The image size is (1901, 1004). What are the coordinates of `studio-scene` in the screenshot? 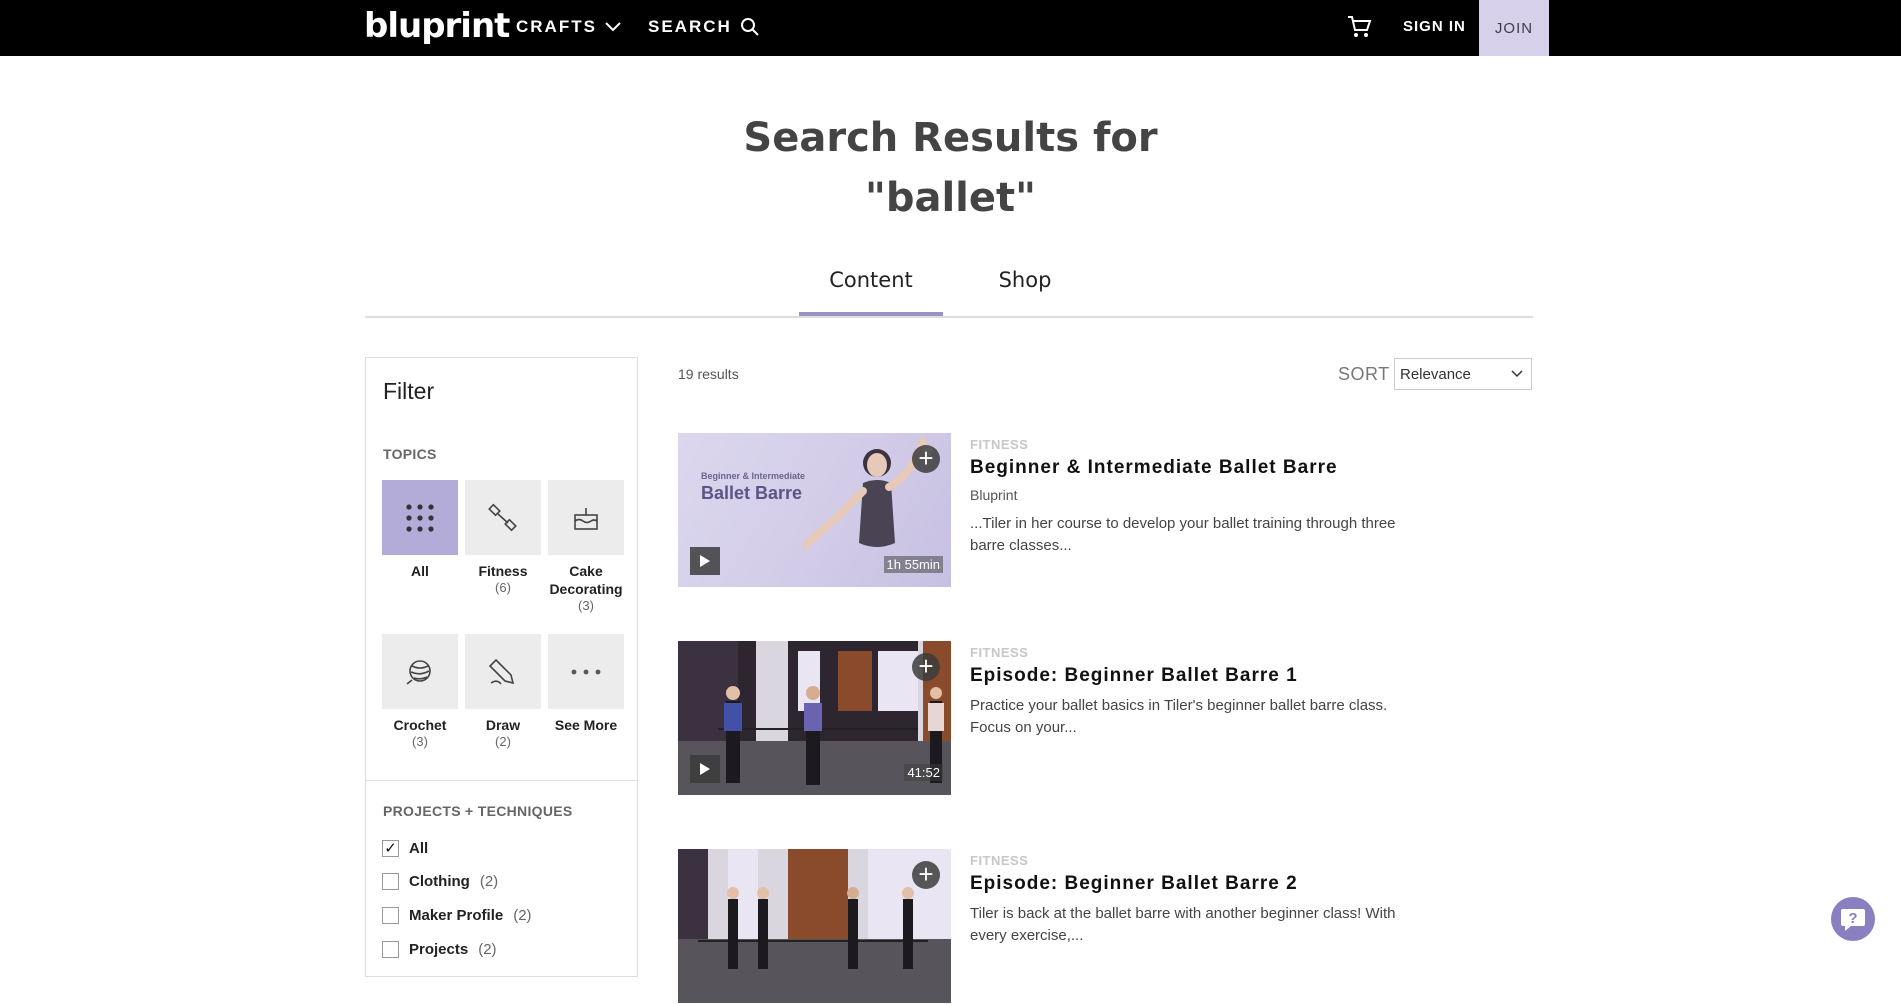 It's located at (814, 926).